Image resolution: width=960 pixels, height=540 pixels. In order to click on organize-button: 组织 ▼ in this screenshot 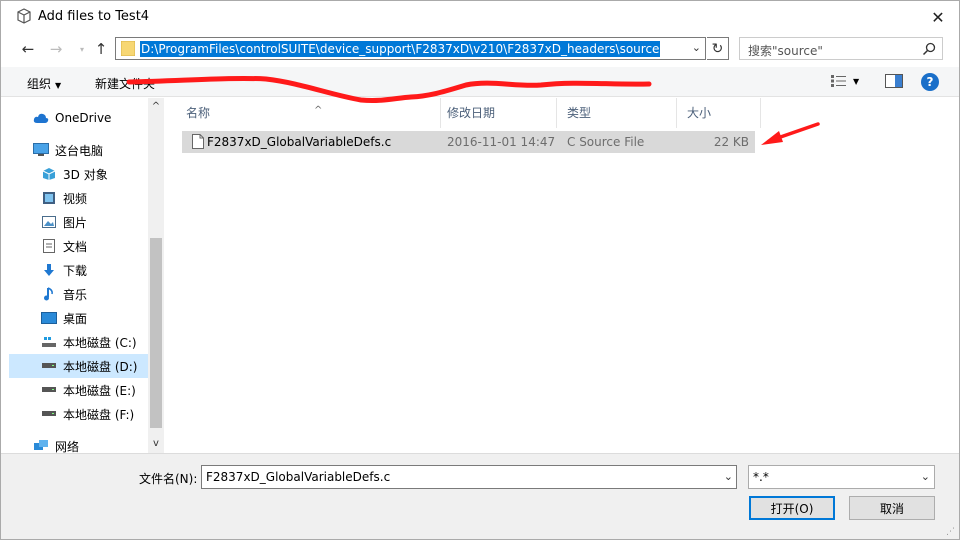, I will do `click(44, 83)`.